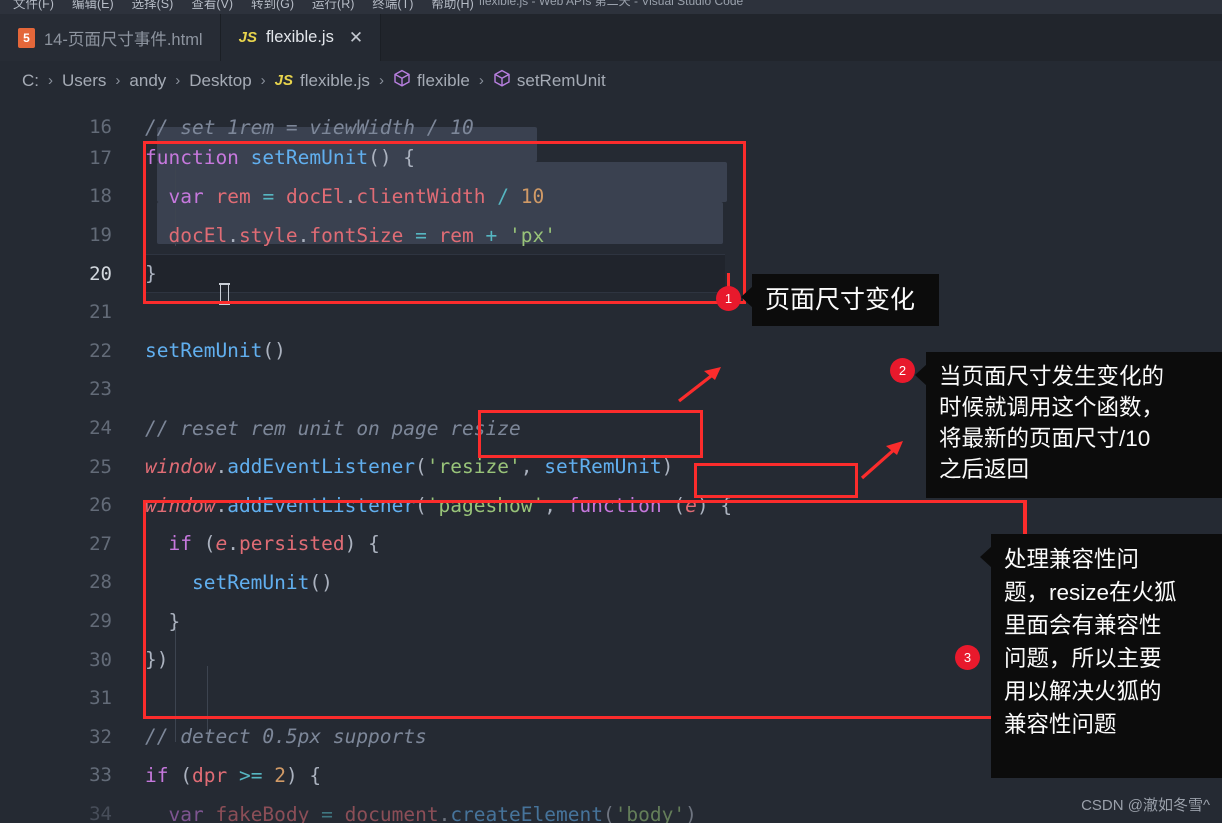 This screenshot has height=823, width=1222. I want to click on line-content: if (e.persisted) {, so click(274, 544).